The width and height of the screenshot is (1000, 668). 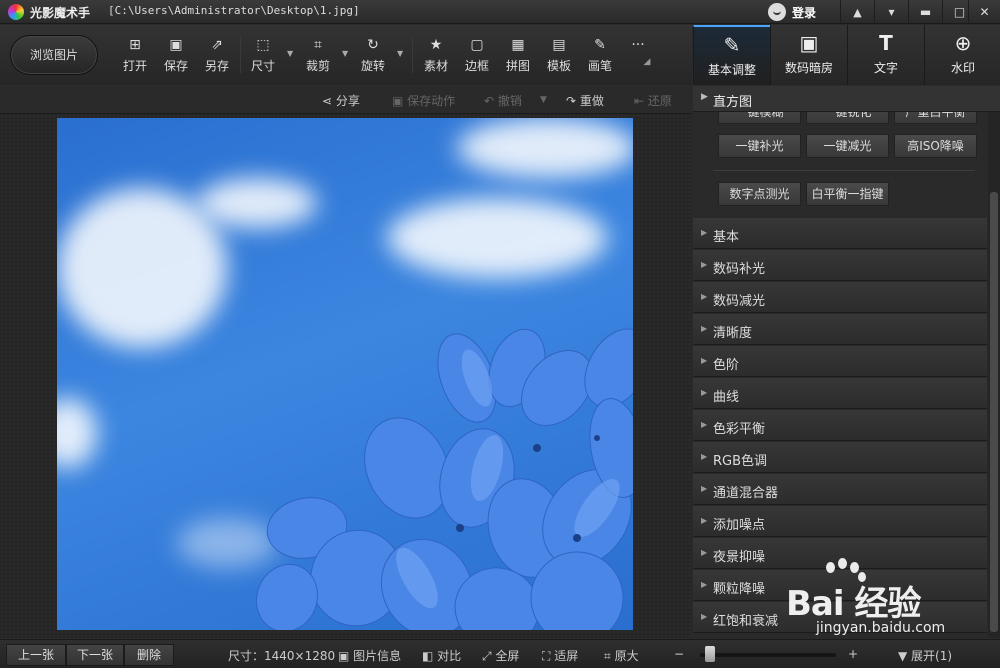 What do you see at coordinates (400, 53) in the screenshot?
I see `rotate-dropdown-icon: ▼` at bounding box center [400, 53].